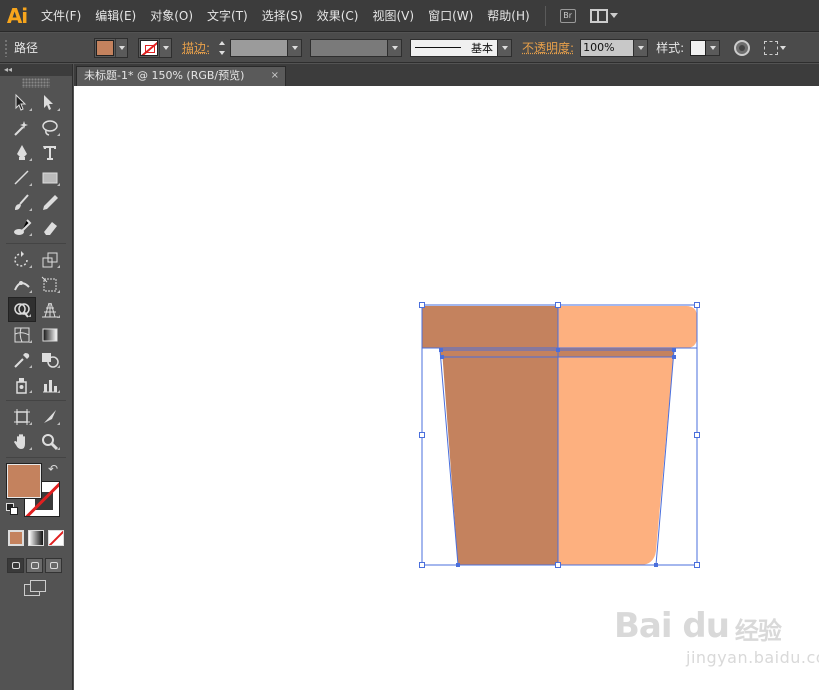  What do you see at coordinates (393, 16) in the screenshot?
I see `menu-view: 视图(V)` at bounding box center [393, 16].